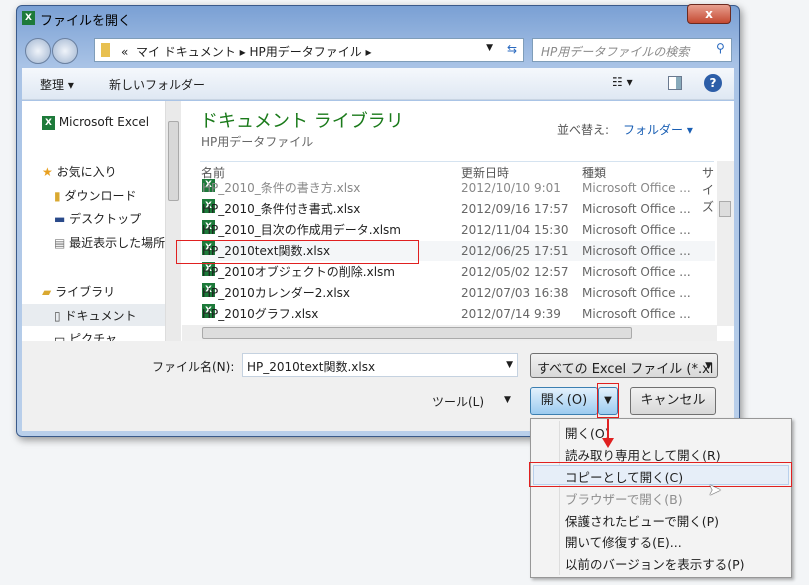 The height and width of the screenshot is (585, 809). I want to click on document-icon: ▯, so click(57, 316).